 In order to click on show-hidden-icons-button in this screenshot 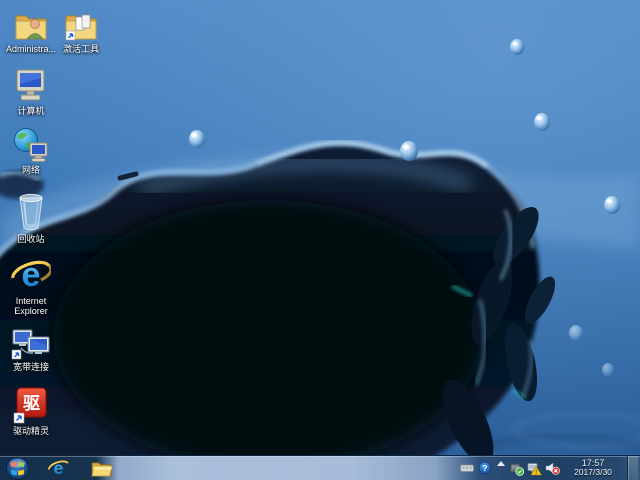, I will do `click(500, 468)`.